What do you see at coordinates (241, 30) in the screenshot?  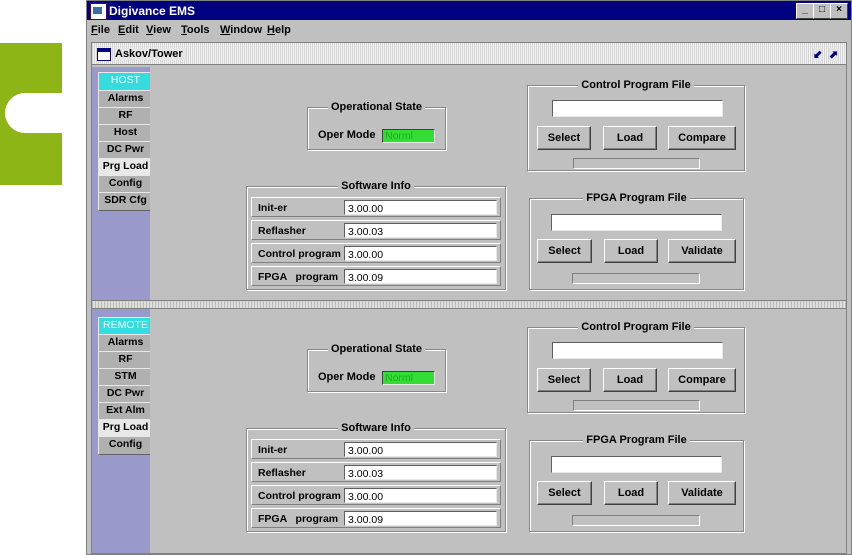 I see `menu-window: Window` at bounding box center [241, 30].